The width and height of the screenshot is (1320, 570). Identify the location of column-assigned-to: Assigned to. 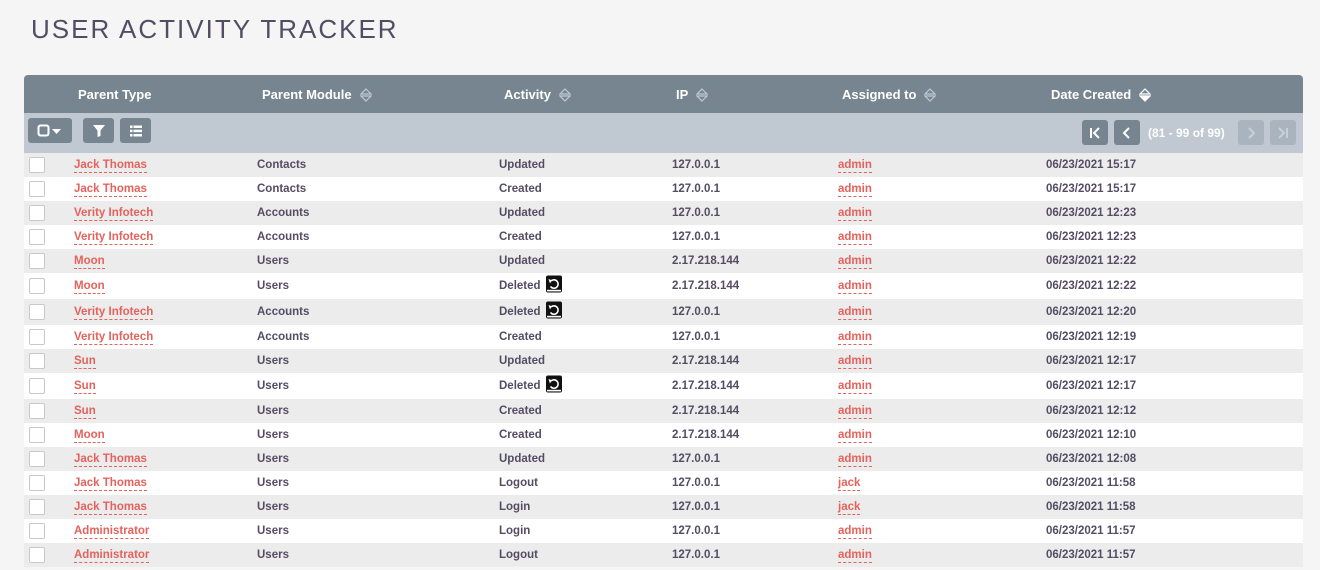
(889, 94).